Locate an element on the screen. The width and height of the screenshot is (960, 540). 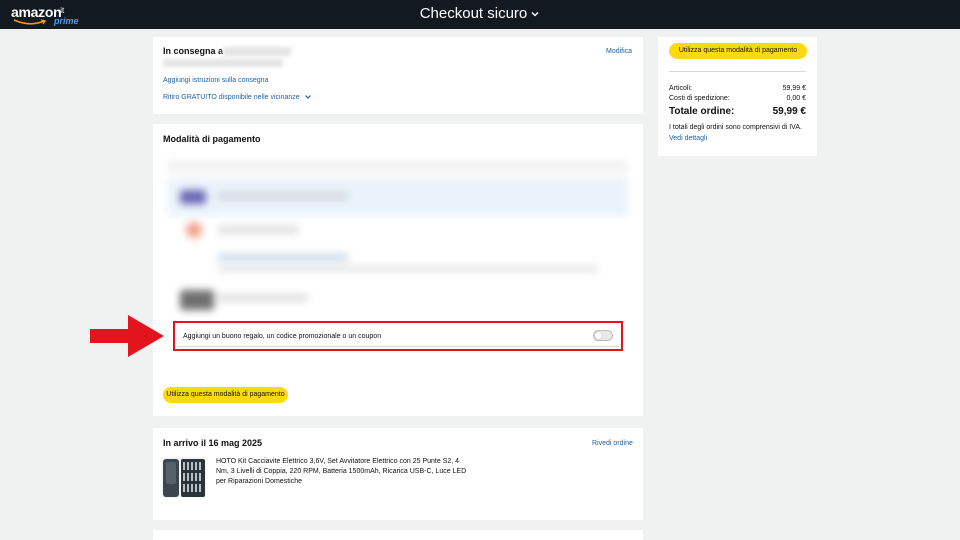
total-value: 59,99 € is located at coordinates (789, 111).